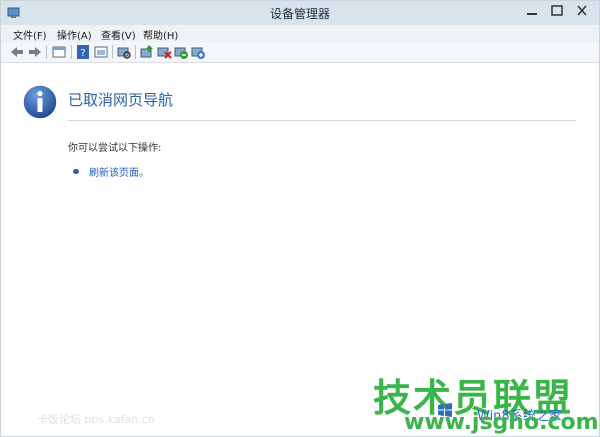  I want to click on uninstall-icon, so click(164, 52).